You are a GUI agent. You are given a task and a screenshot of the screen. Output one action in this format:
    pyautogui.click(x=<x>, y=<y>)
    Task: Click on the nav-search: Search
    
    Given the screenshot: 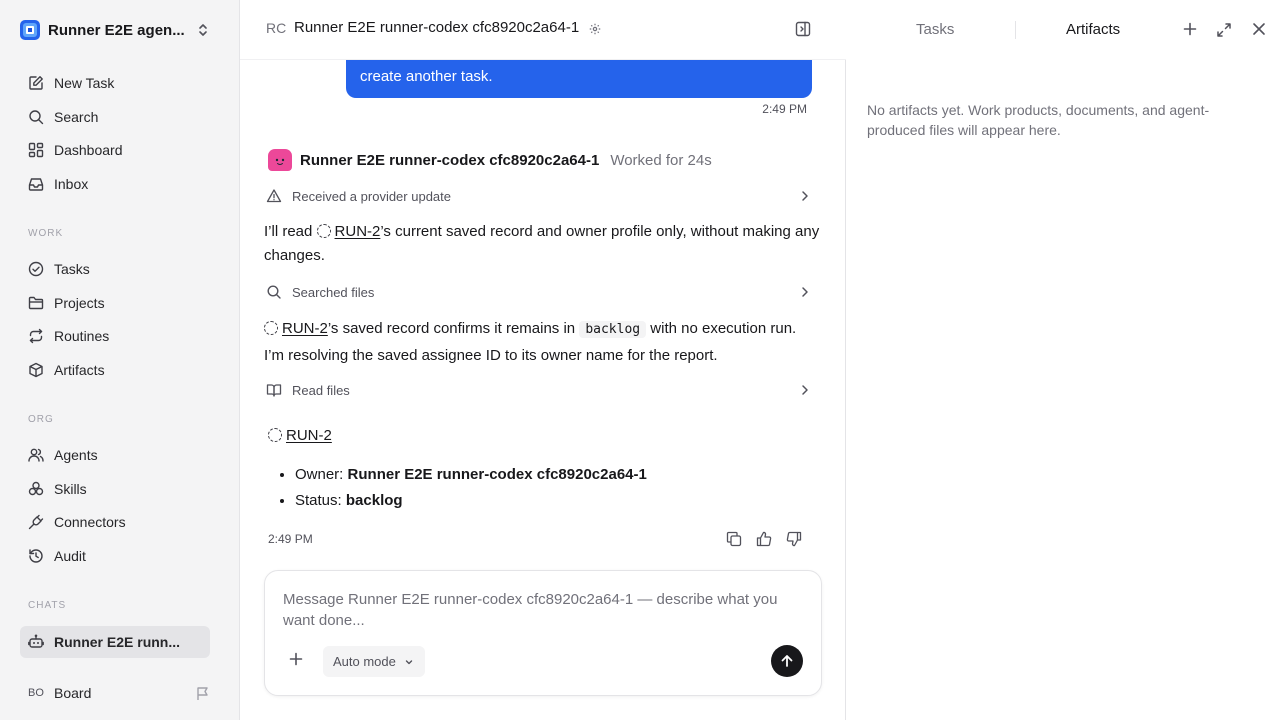 What is the action you would take?
    pyautogui.click(x=115, y=117)
    